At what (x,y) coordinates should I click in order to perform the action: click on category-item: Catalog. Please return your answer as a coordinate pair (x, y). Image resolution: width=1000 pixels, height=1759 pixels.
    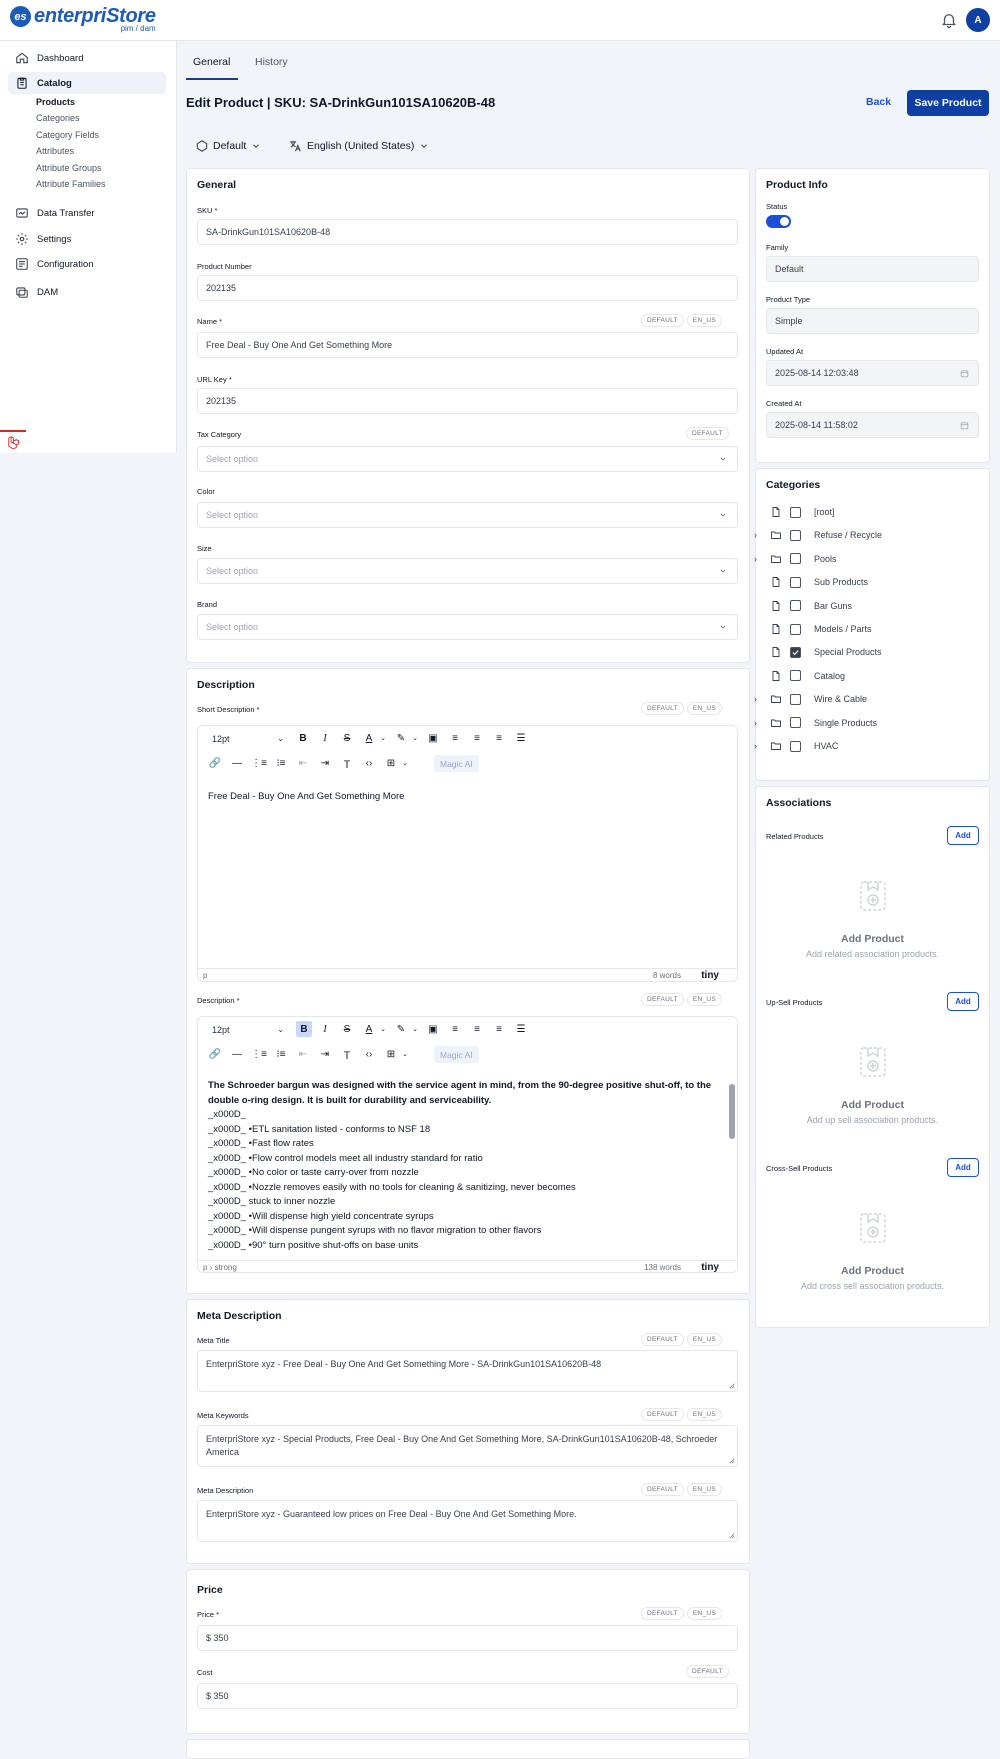
    Looking at the image, I should click on (807, 676).